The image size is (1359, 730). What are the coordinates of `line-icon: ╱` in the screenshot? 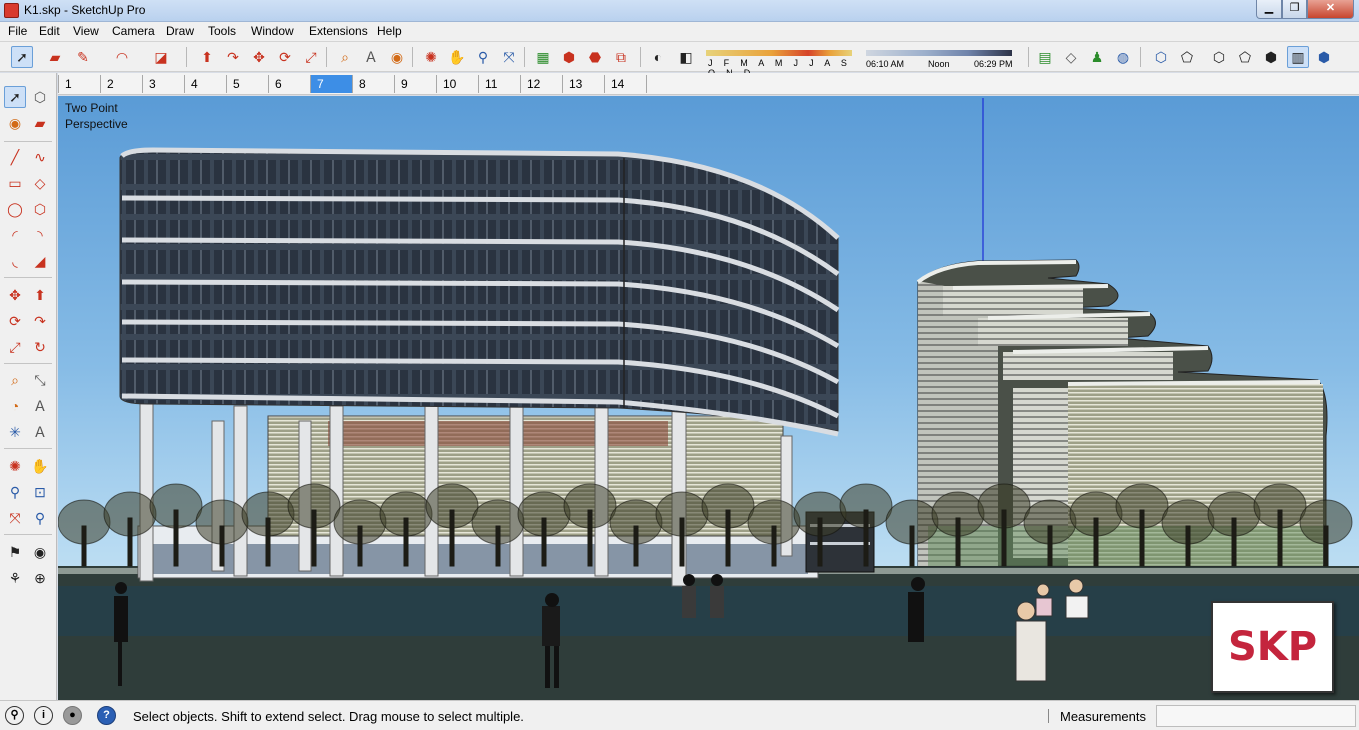 It's located at (15, 157).